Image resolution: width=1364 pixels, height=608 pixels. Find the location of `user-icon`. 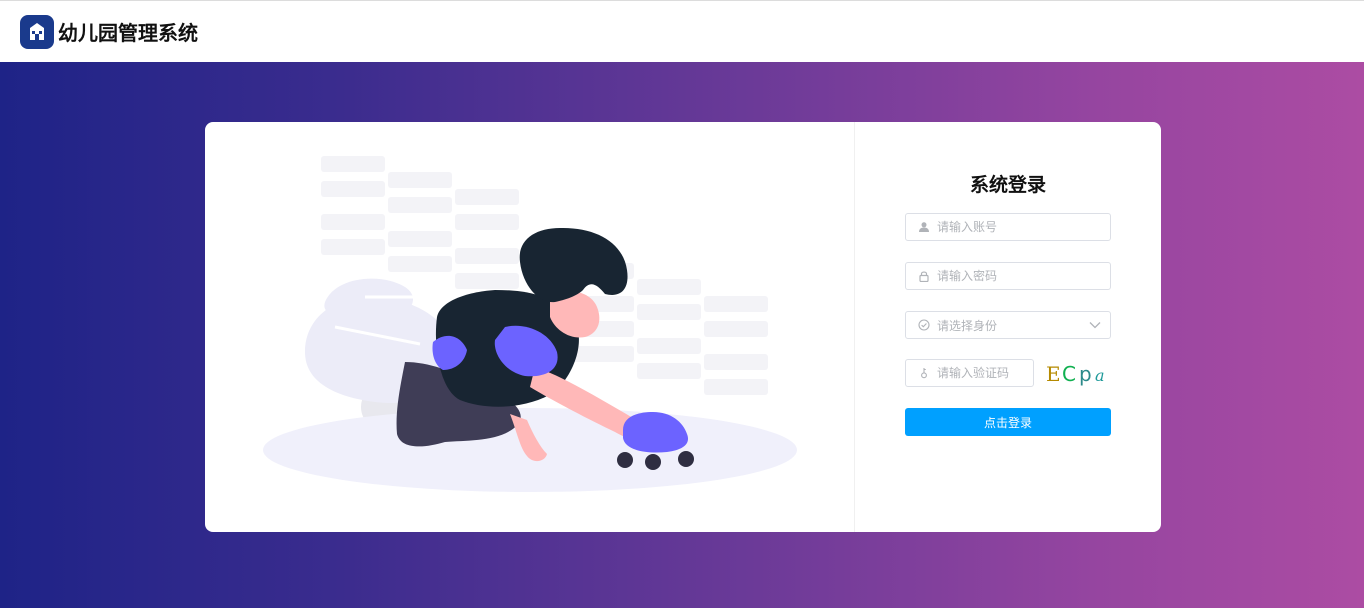

user-icon is located at coordinates (924, 227).